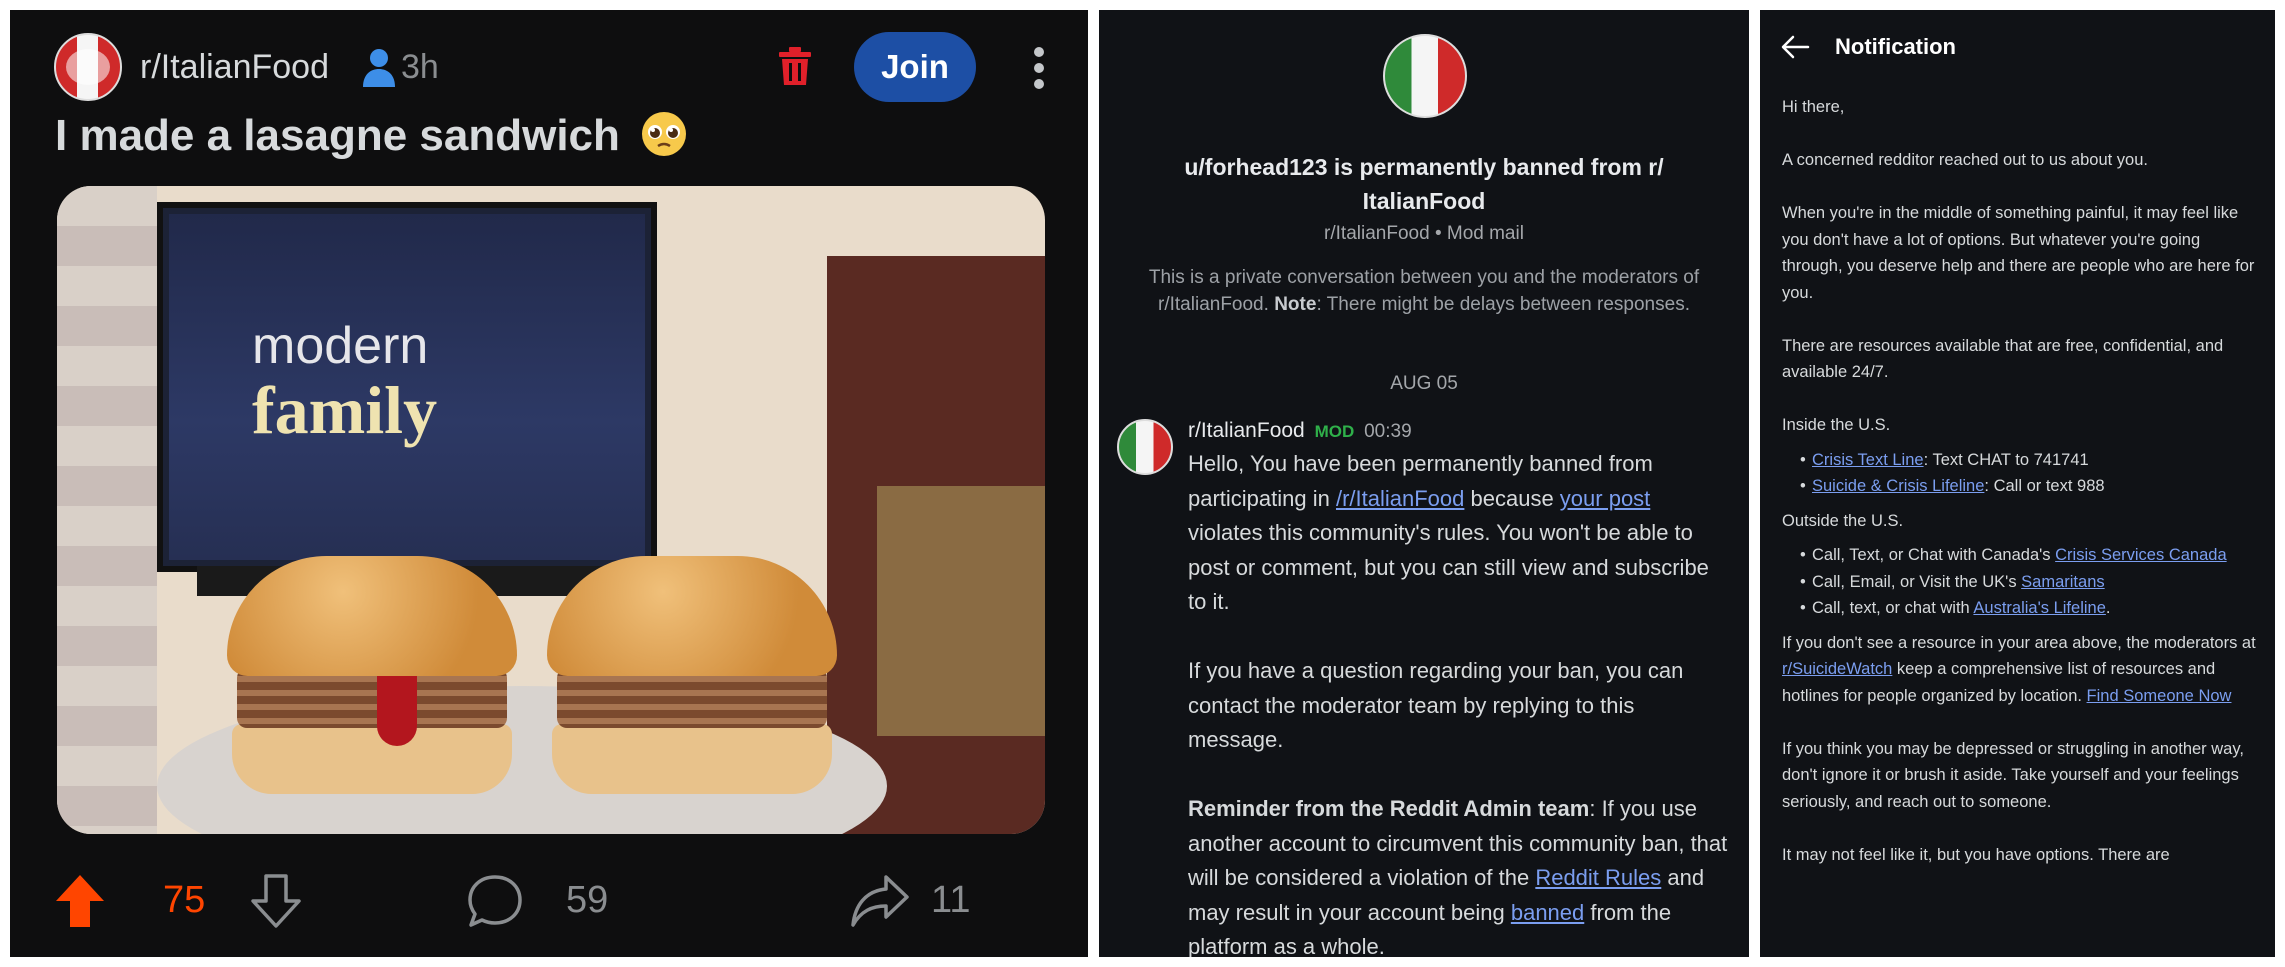 The height and width of the screenshot is (967, 2285). Describe the element at coordinates (692, 681) in the screenshot. I see `sandwich-right` at that location.